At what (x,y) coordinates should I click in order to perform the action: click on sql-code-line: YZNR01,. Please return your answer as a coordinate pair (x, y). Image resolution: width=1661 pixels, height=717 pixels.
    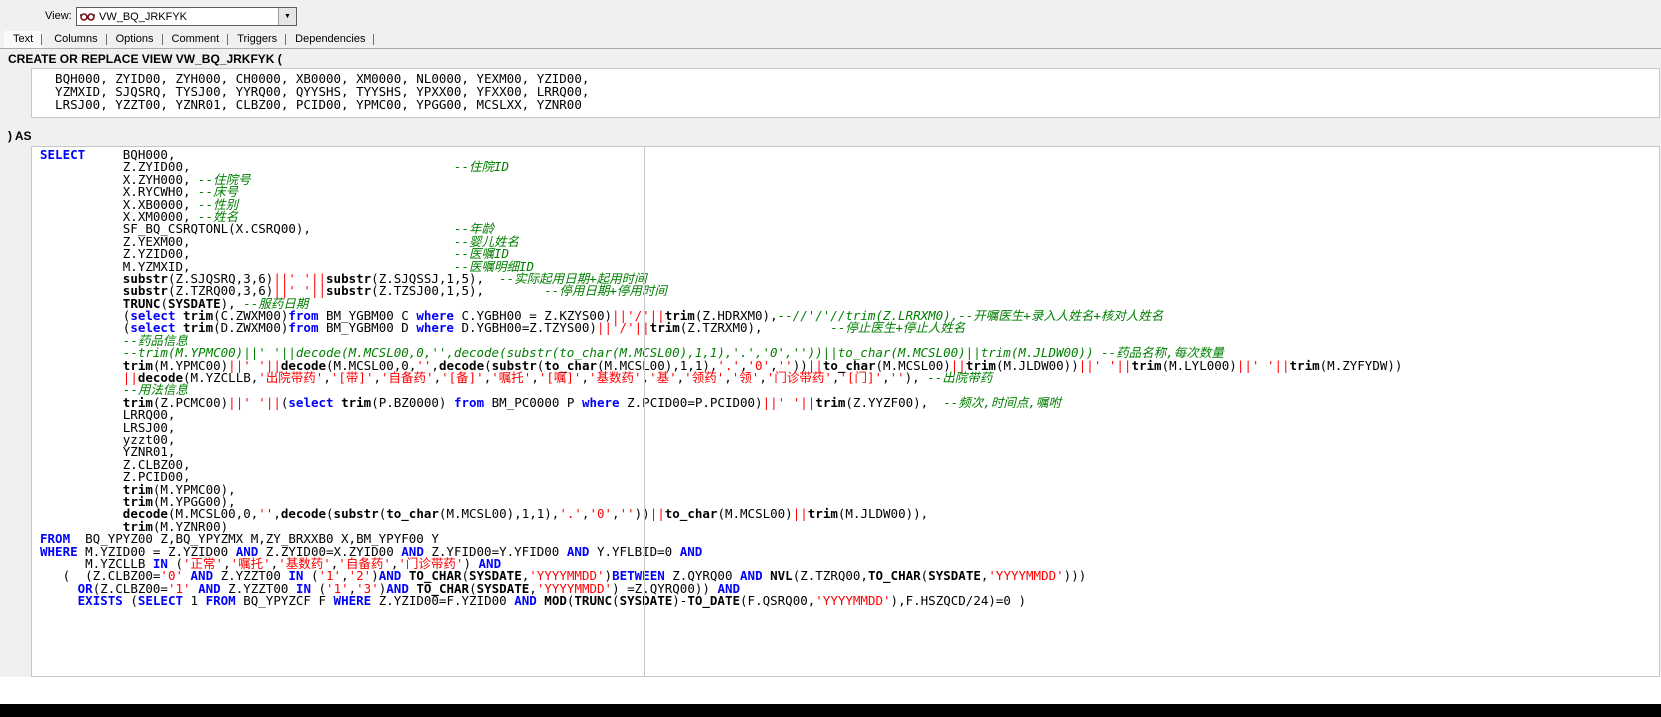
    Looking at the image, I should click on (108, 452).